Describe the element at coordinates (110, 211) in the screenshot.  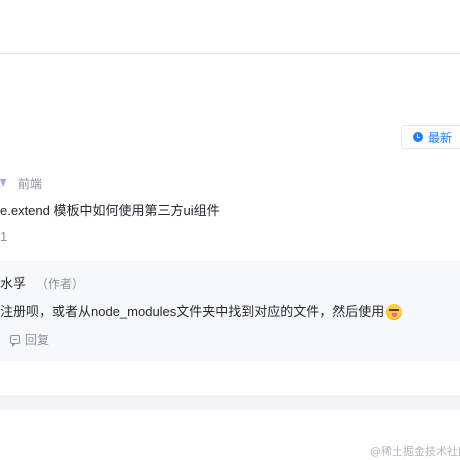
I see `question-title: e.extend 模板中如何使用第三方ui组件` at that location.